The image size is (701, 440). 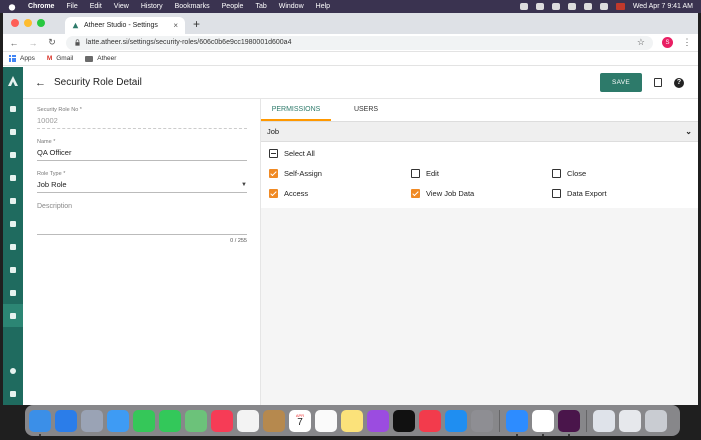 What do you see at coordinates (142, 206) in the screenshot?
I see `description-field: Description` at bounding box center [142, 206].